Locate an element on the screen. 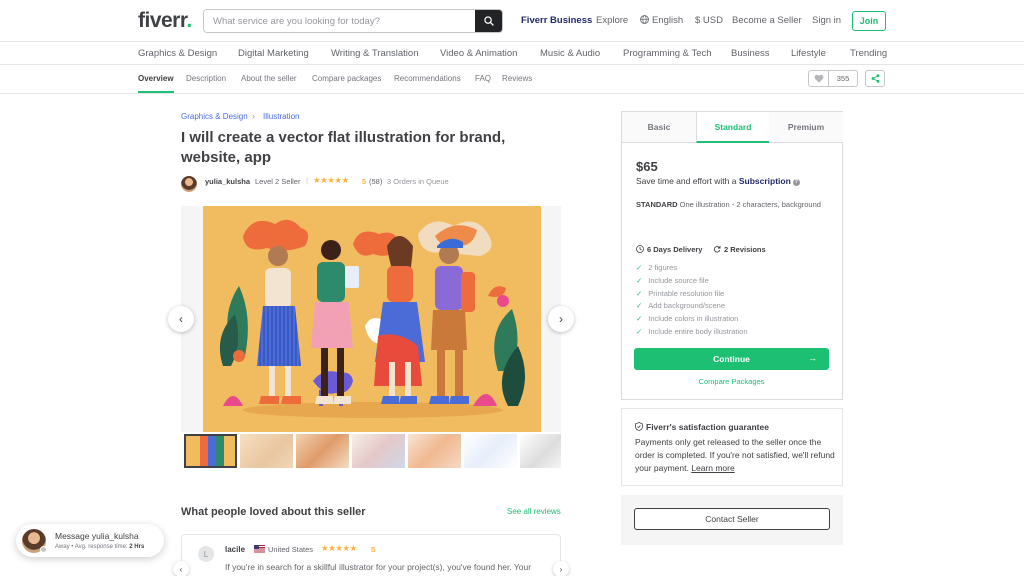 The height and width of the screenshot is (576, 1024). package-price: $65 is located at coordinates (647, 166).